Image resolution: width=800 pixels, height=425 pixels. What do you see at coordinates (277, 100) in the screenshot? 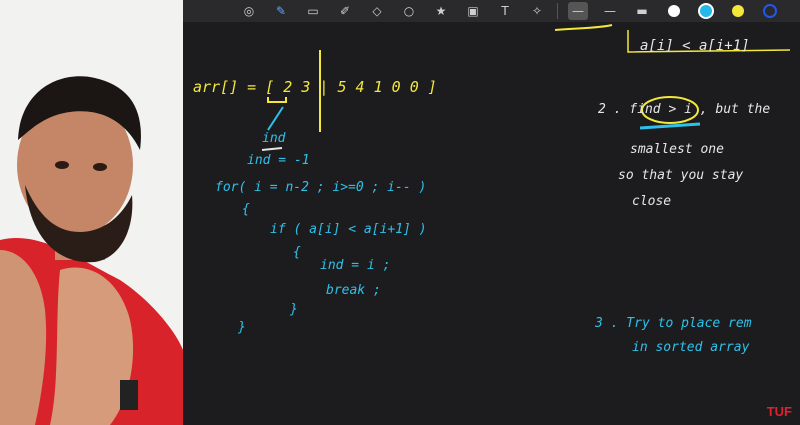
I see `bracket-mark` at bounding box center [277, 100].